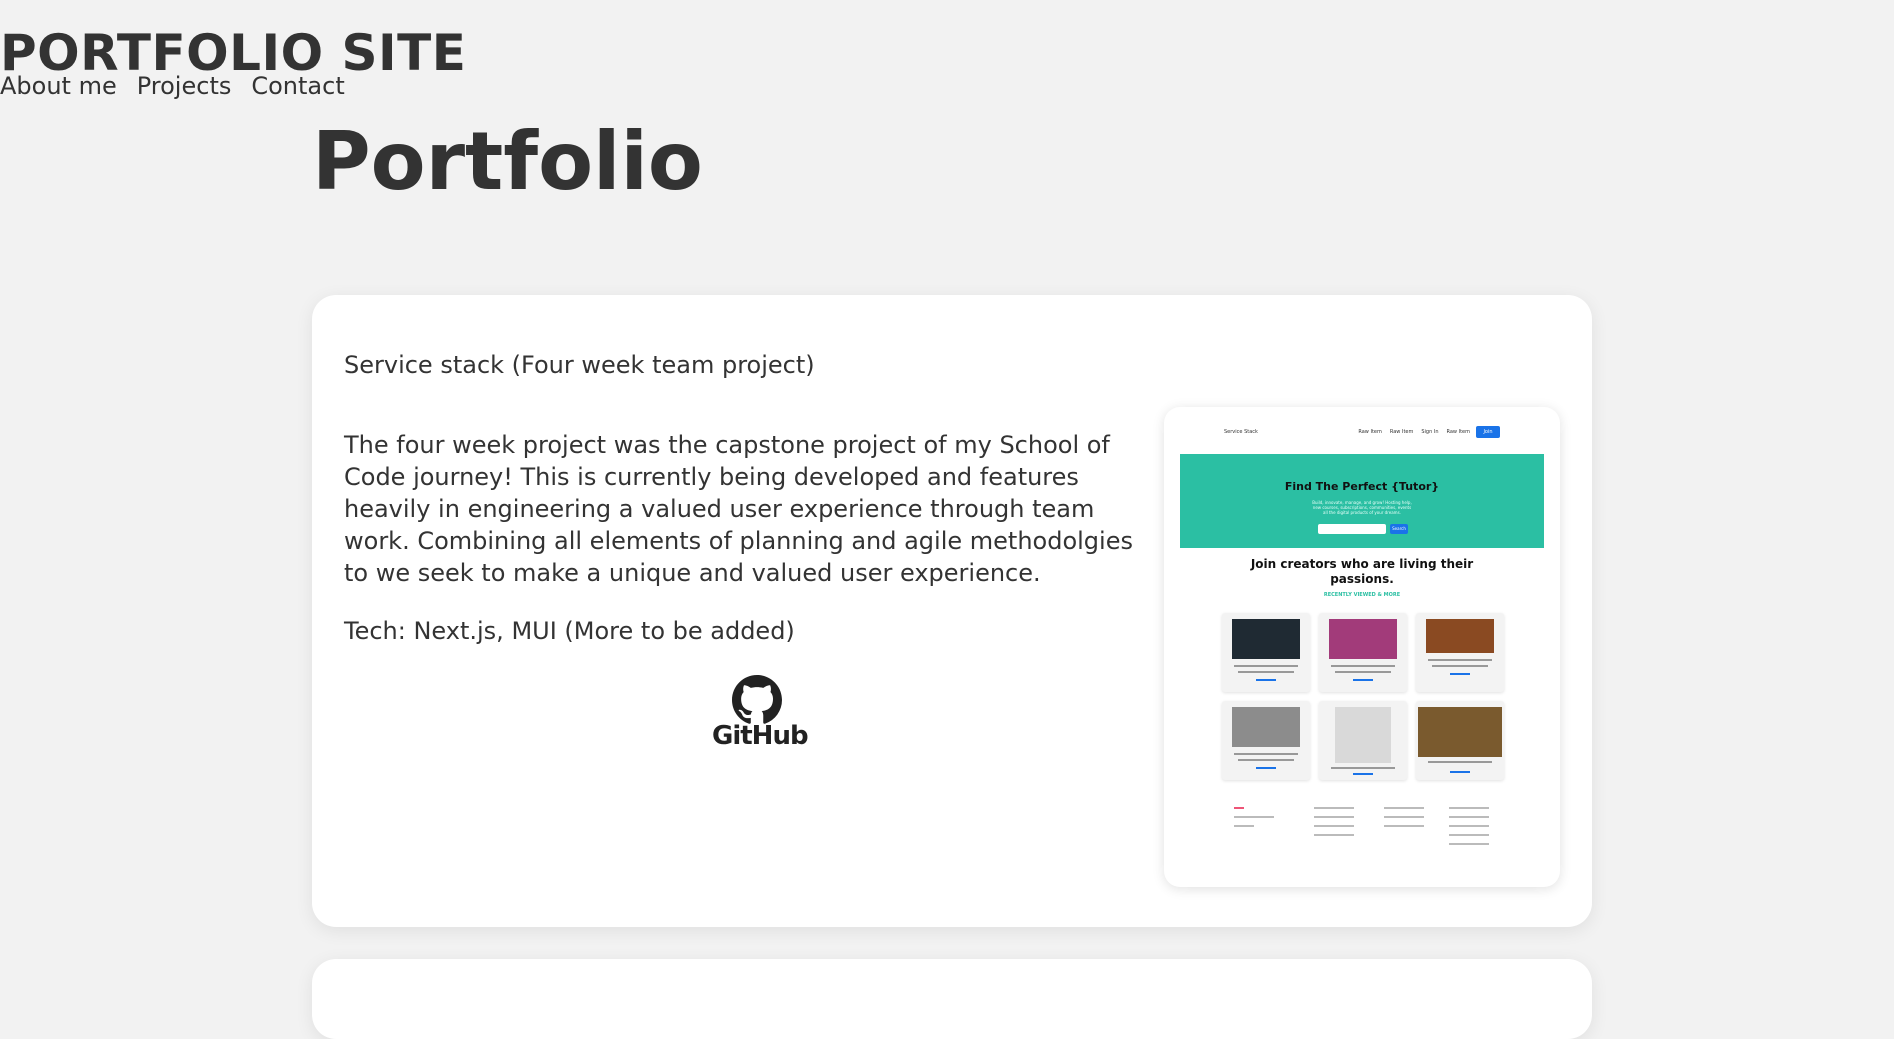 This screenshot has width=1894, height=1039. Describe the element at coordinates (1352, 529) in the screenshot. I see `preview-search-input` at that location.